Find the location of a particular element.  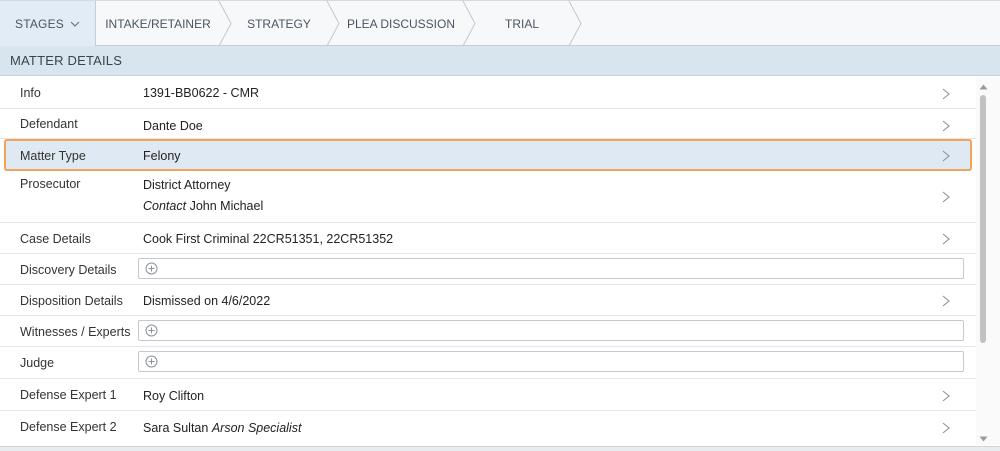

scrollbar-thumb is located at coordinates (983, 219).